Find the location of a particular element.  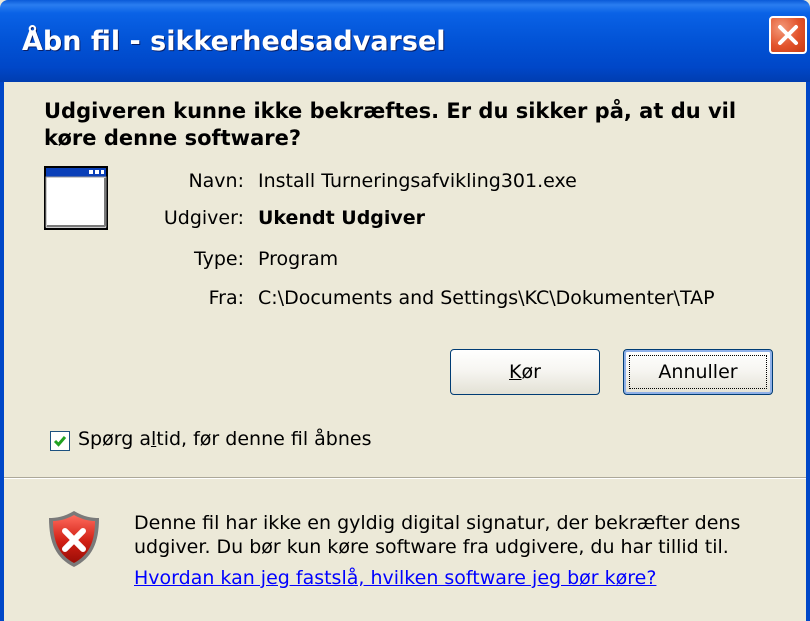

publisher-value: Ukendt Udgiver is located at coordinates (342, 218).